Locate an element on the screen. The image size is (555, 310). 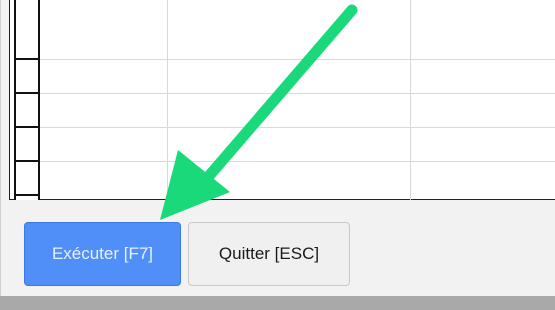
quit-button-label: Quitter [ESC] is located at coordinates (269, 253).